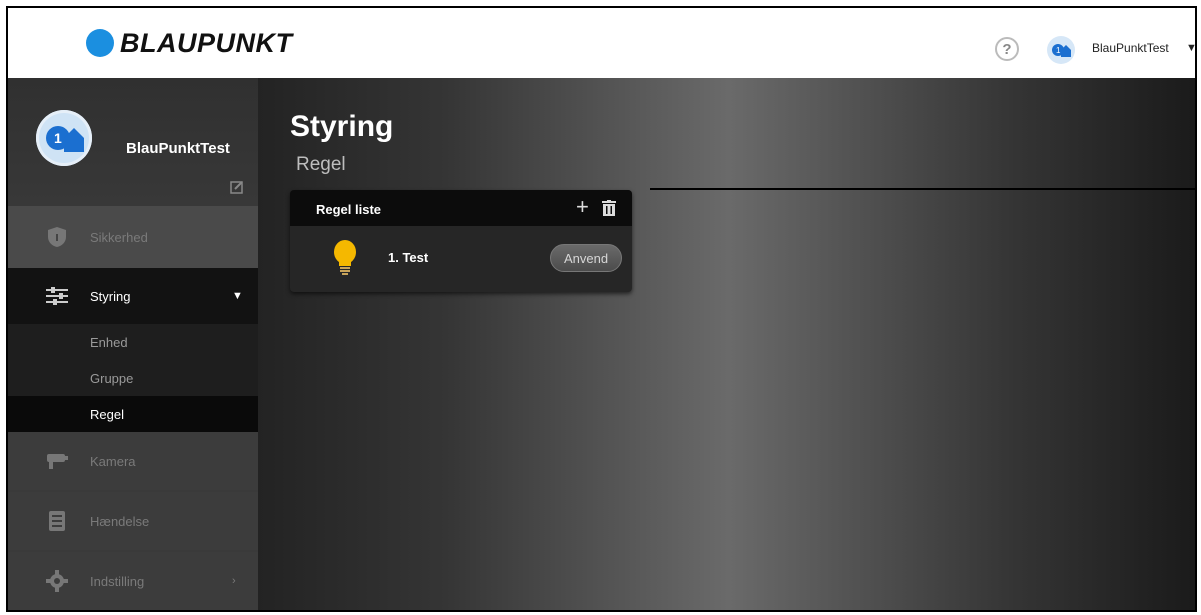 This screenshot has width=1201, height=615. Describe the element at coordinates (113, 461) in the screenshot. I see `sidebar-item-label: Kamera` at that location.